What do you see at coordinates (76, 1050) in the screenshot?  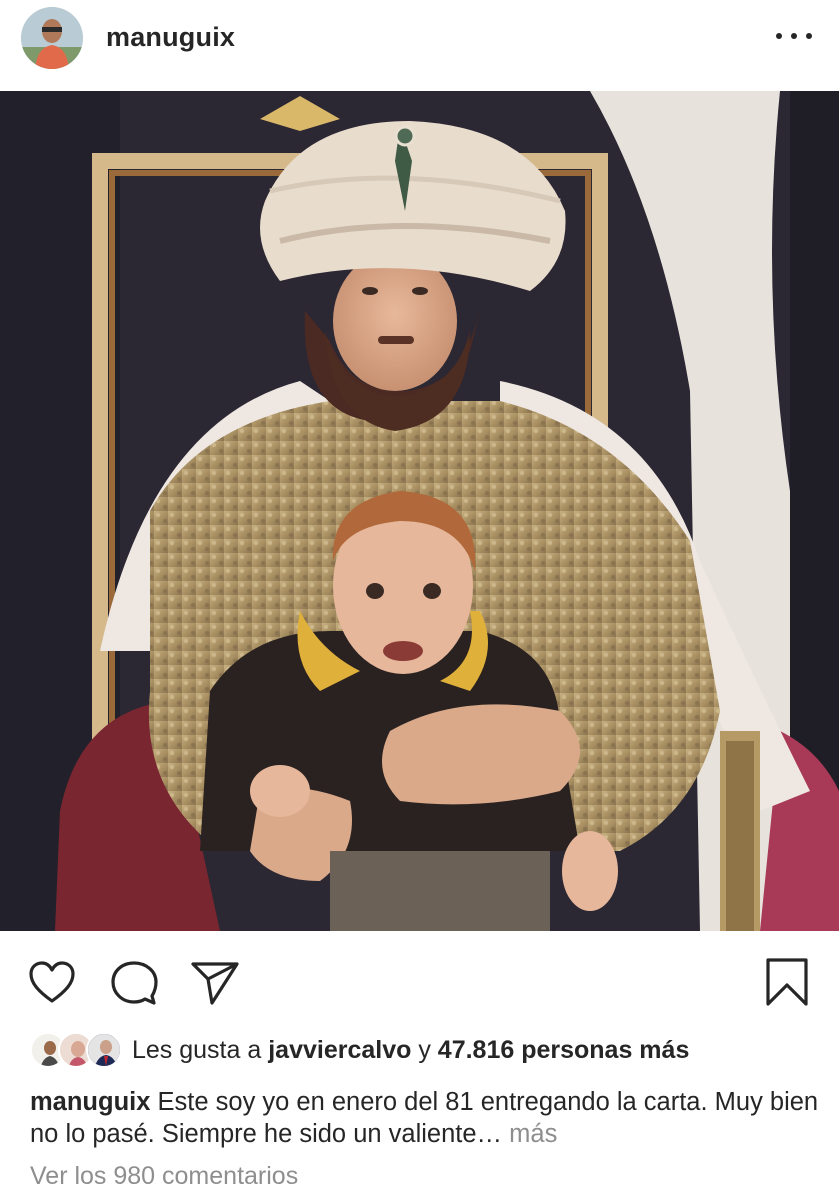 I see `liker-avatars` at bounding box center [76, 1050].